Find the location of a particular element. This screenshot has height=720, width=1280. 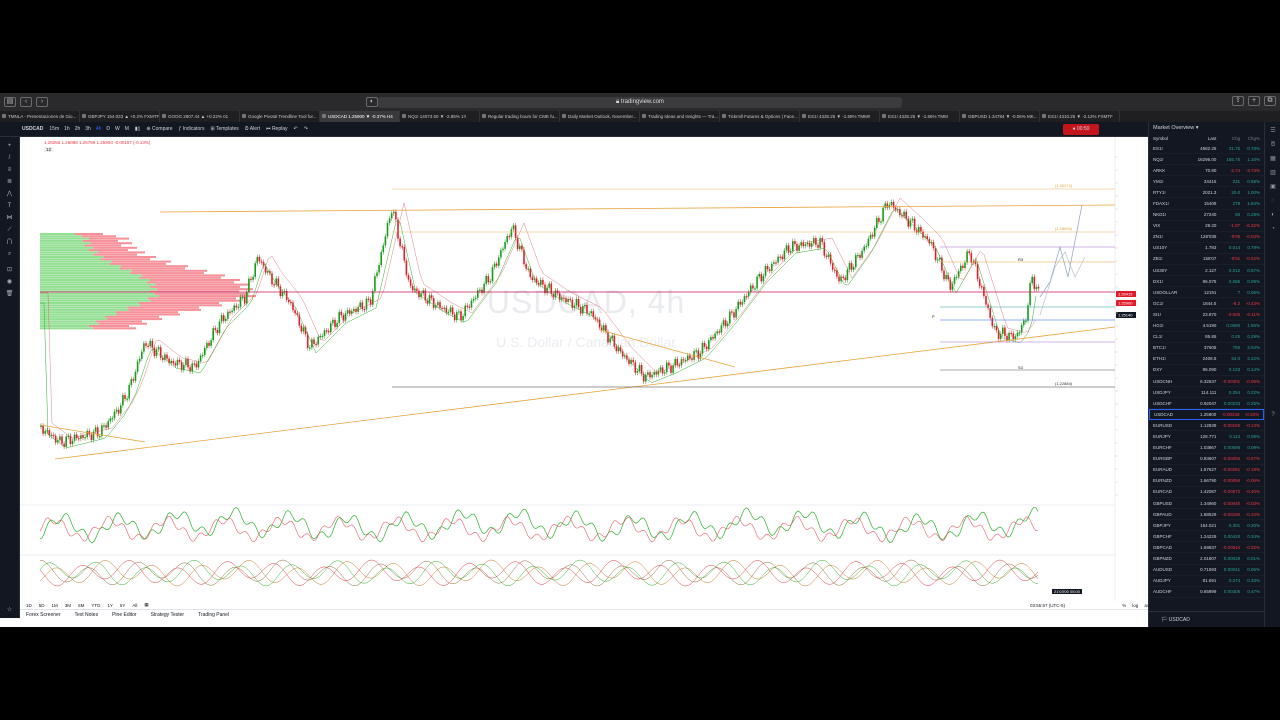

data-window-icon: ▦ is located at coordinates (1273, 159).